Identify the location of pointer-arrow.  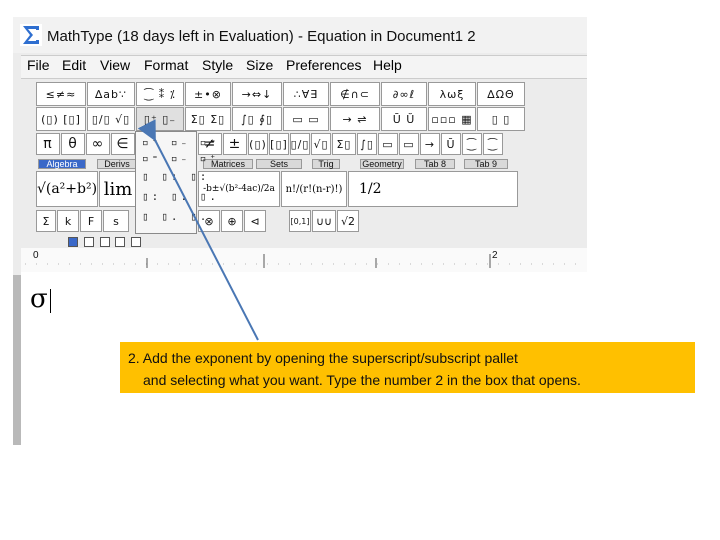
(198, 230).